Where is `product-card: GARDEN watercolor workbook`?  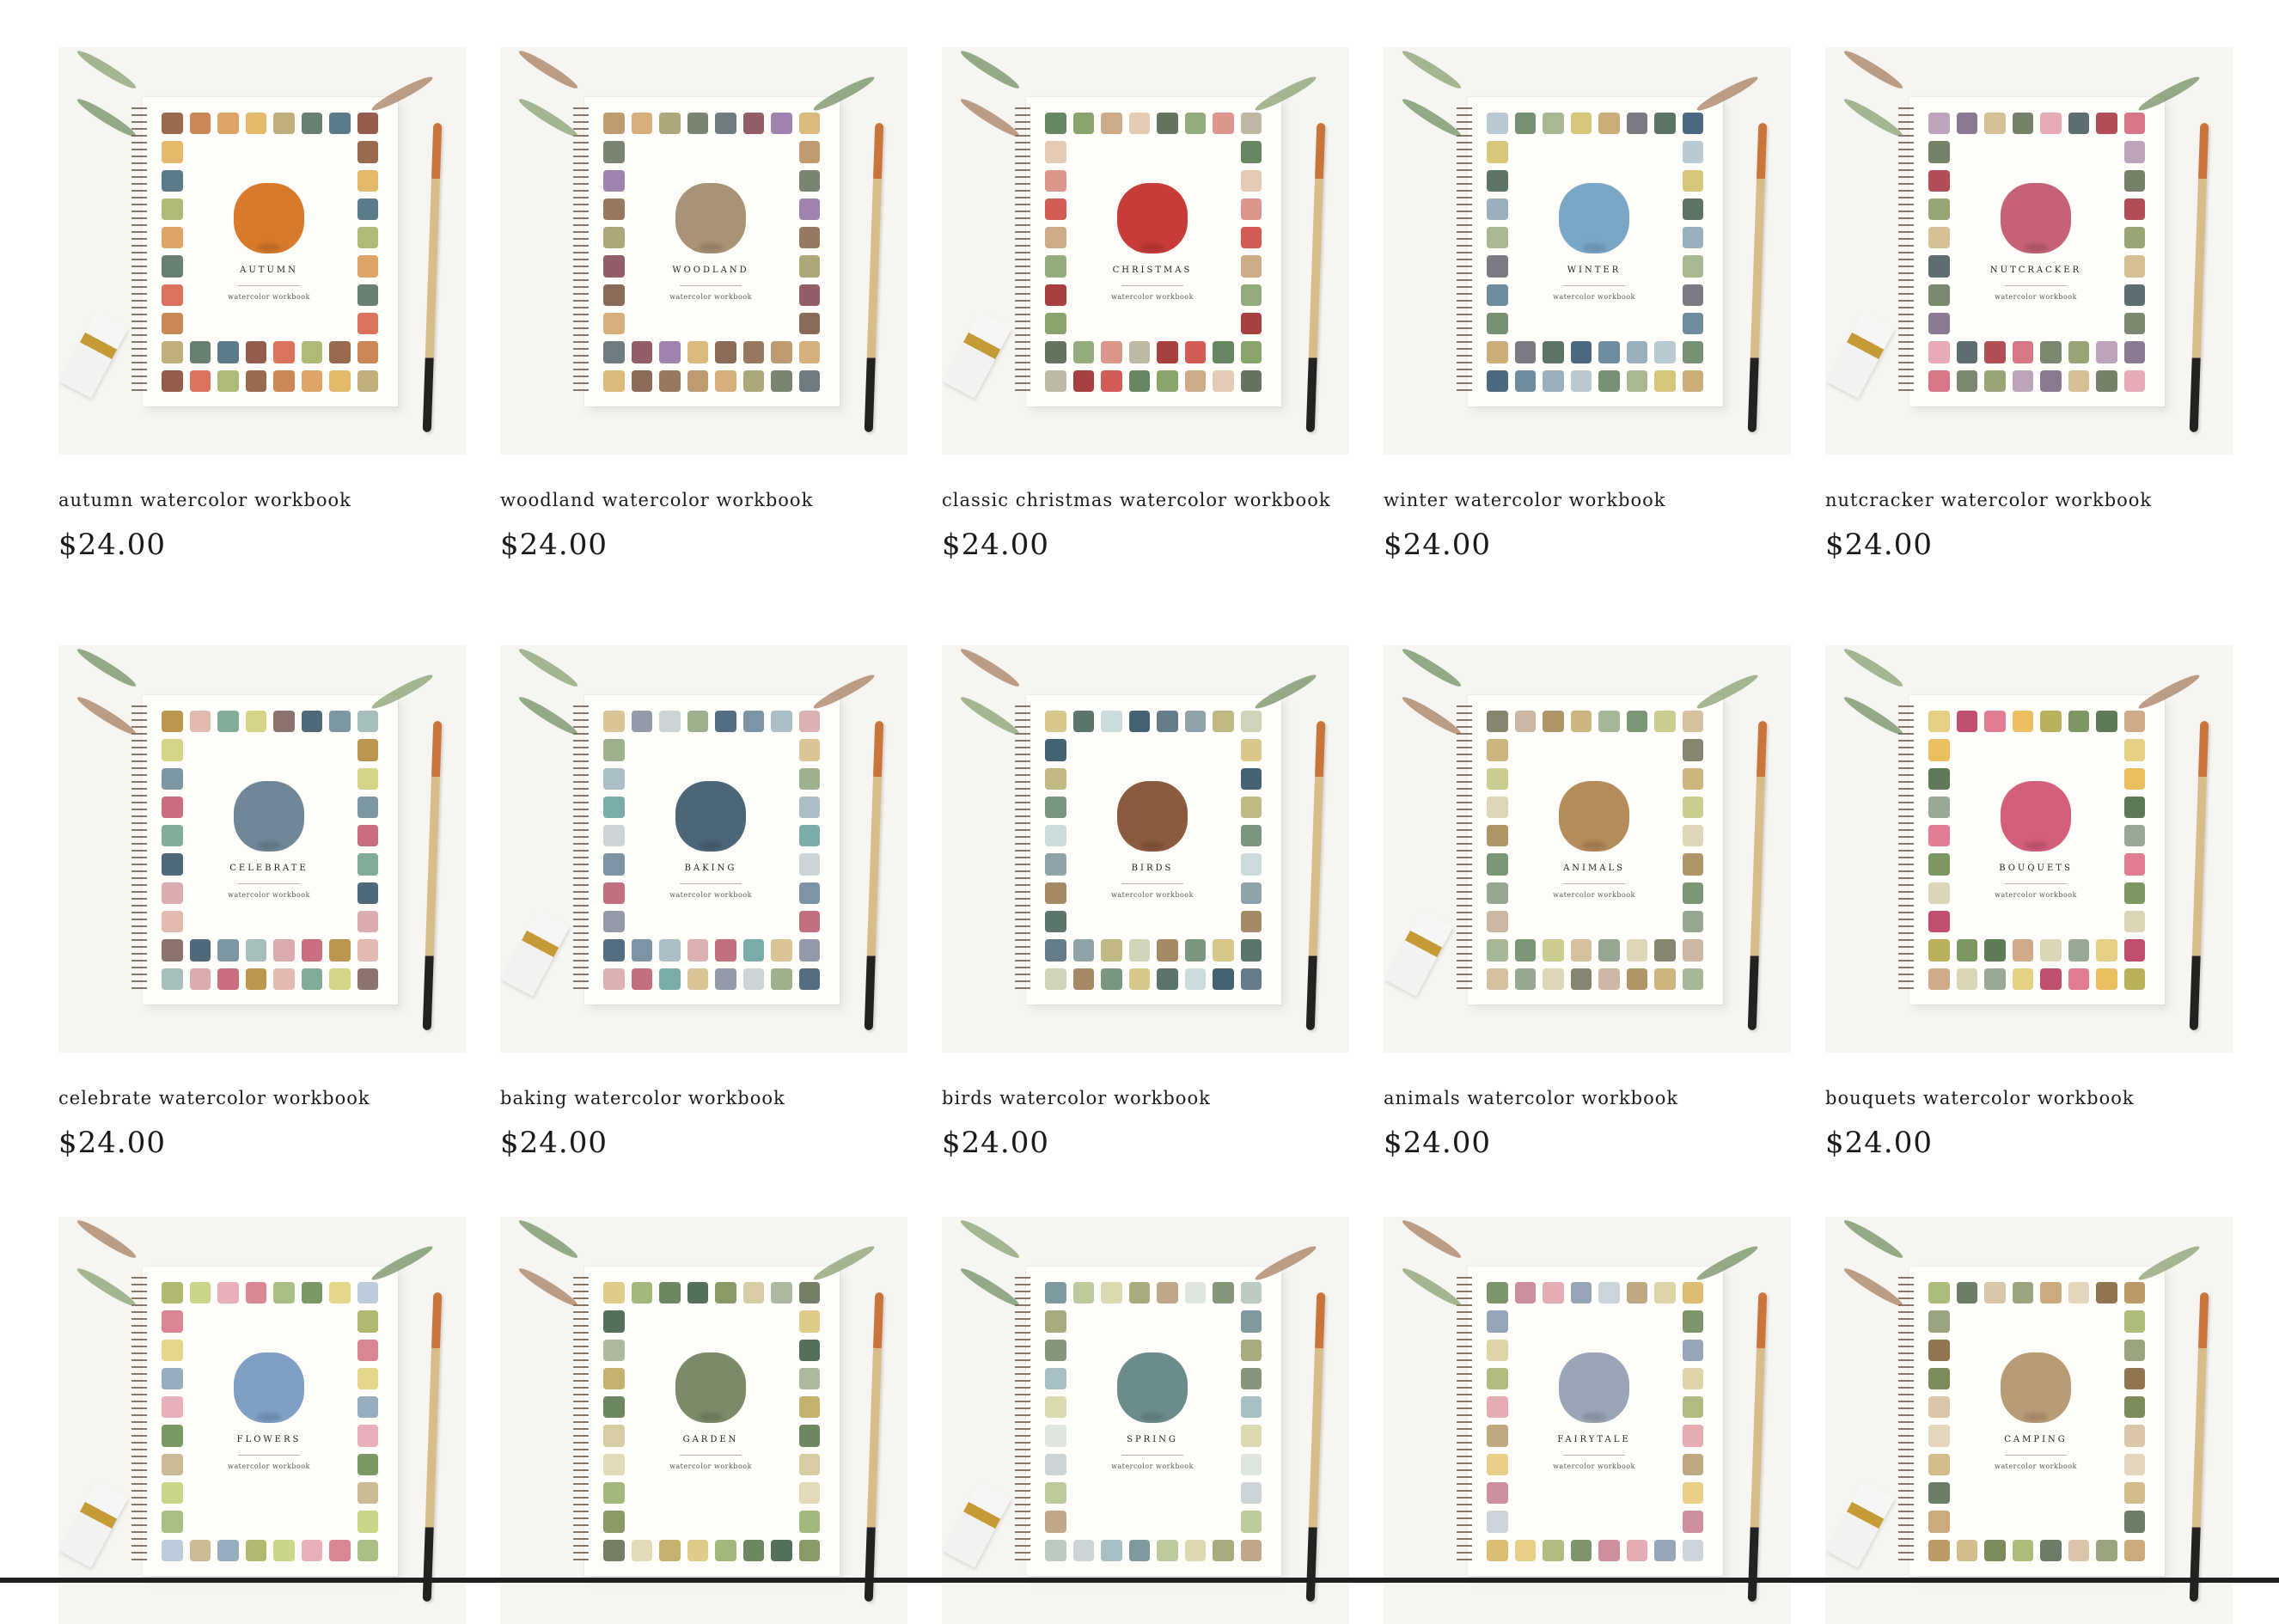 product-card: GARDEN watercolor workbook is located at coordinates (703, 1420).